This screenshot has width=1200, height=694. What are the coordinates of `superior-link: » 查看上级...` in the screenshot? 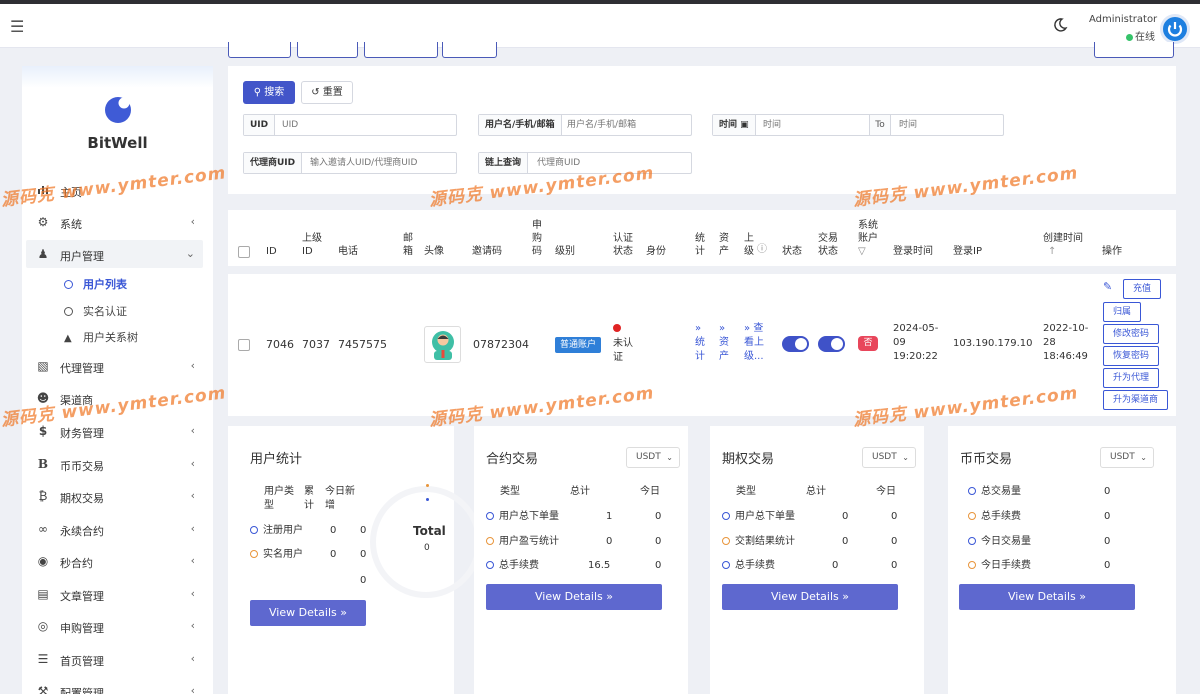 It's located at (758, 343).